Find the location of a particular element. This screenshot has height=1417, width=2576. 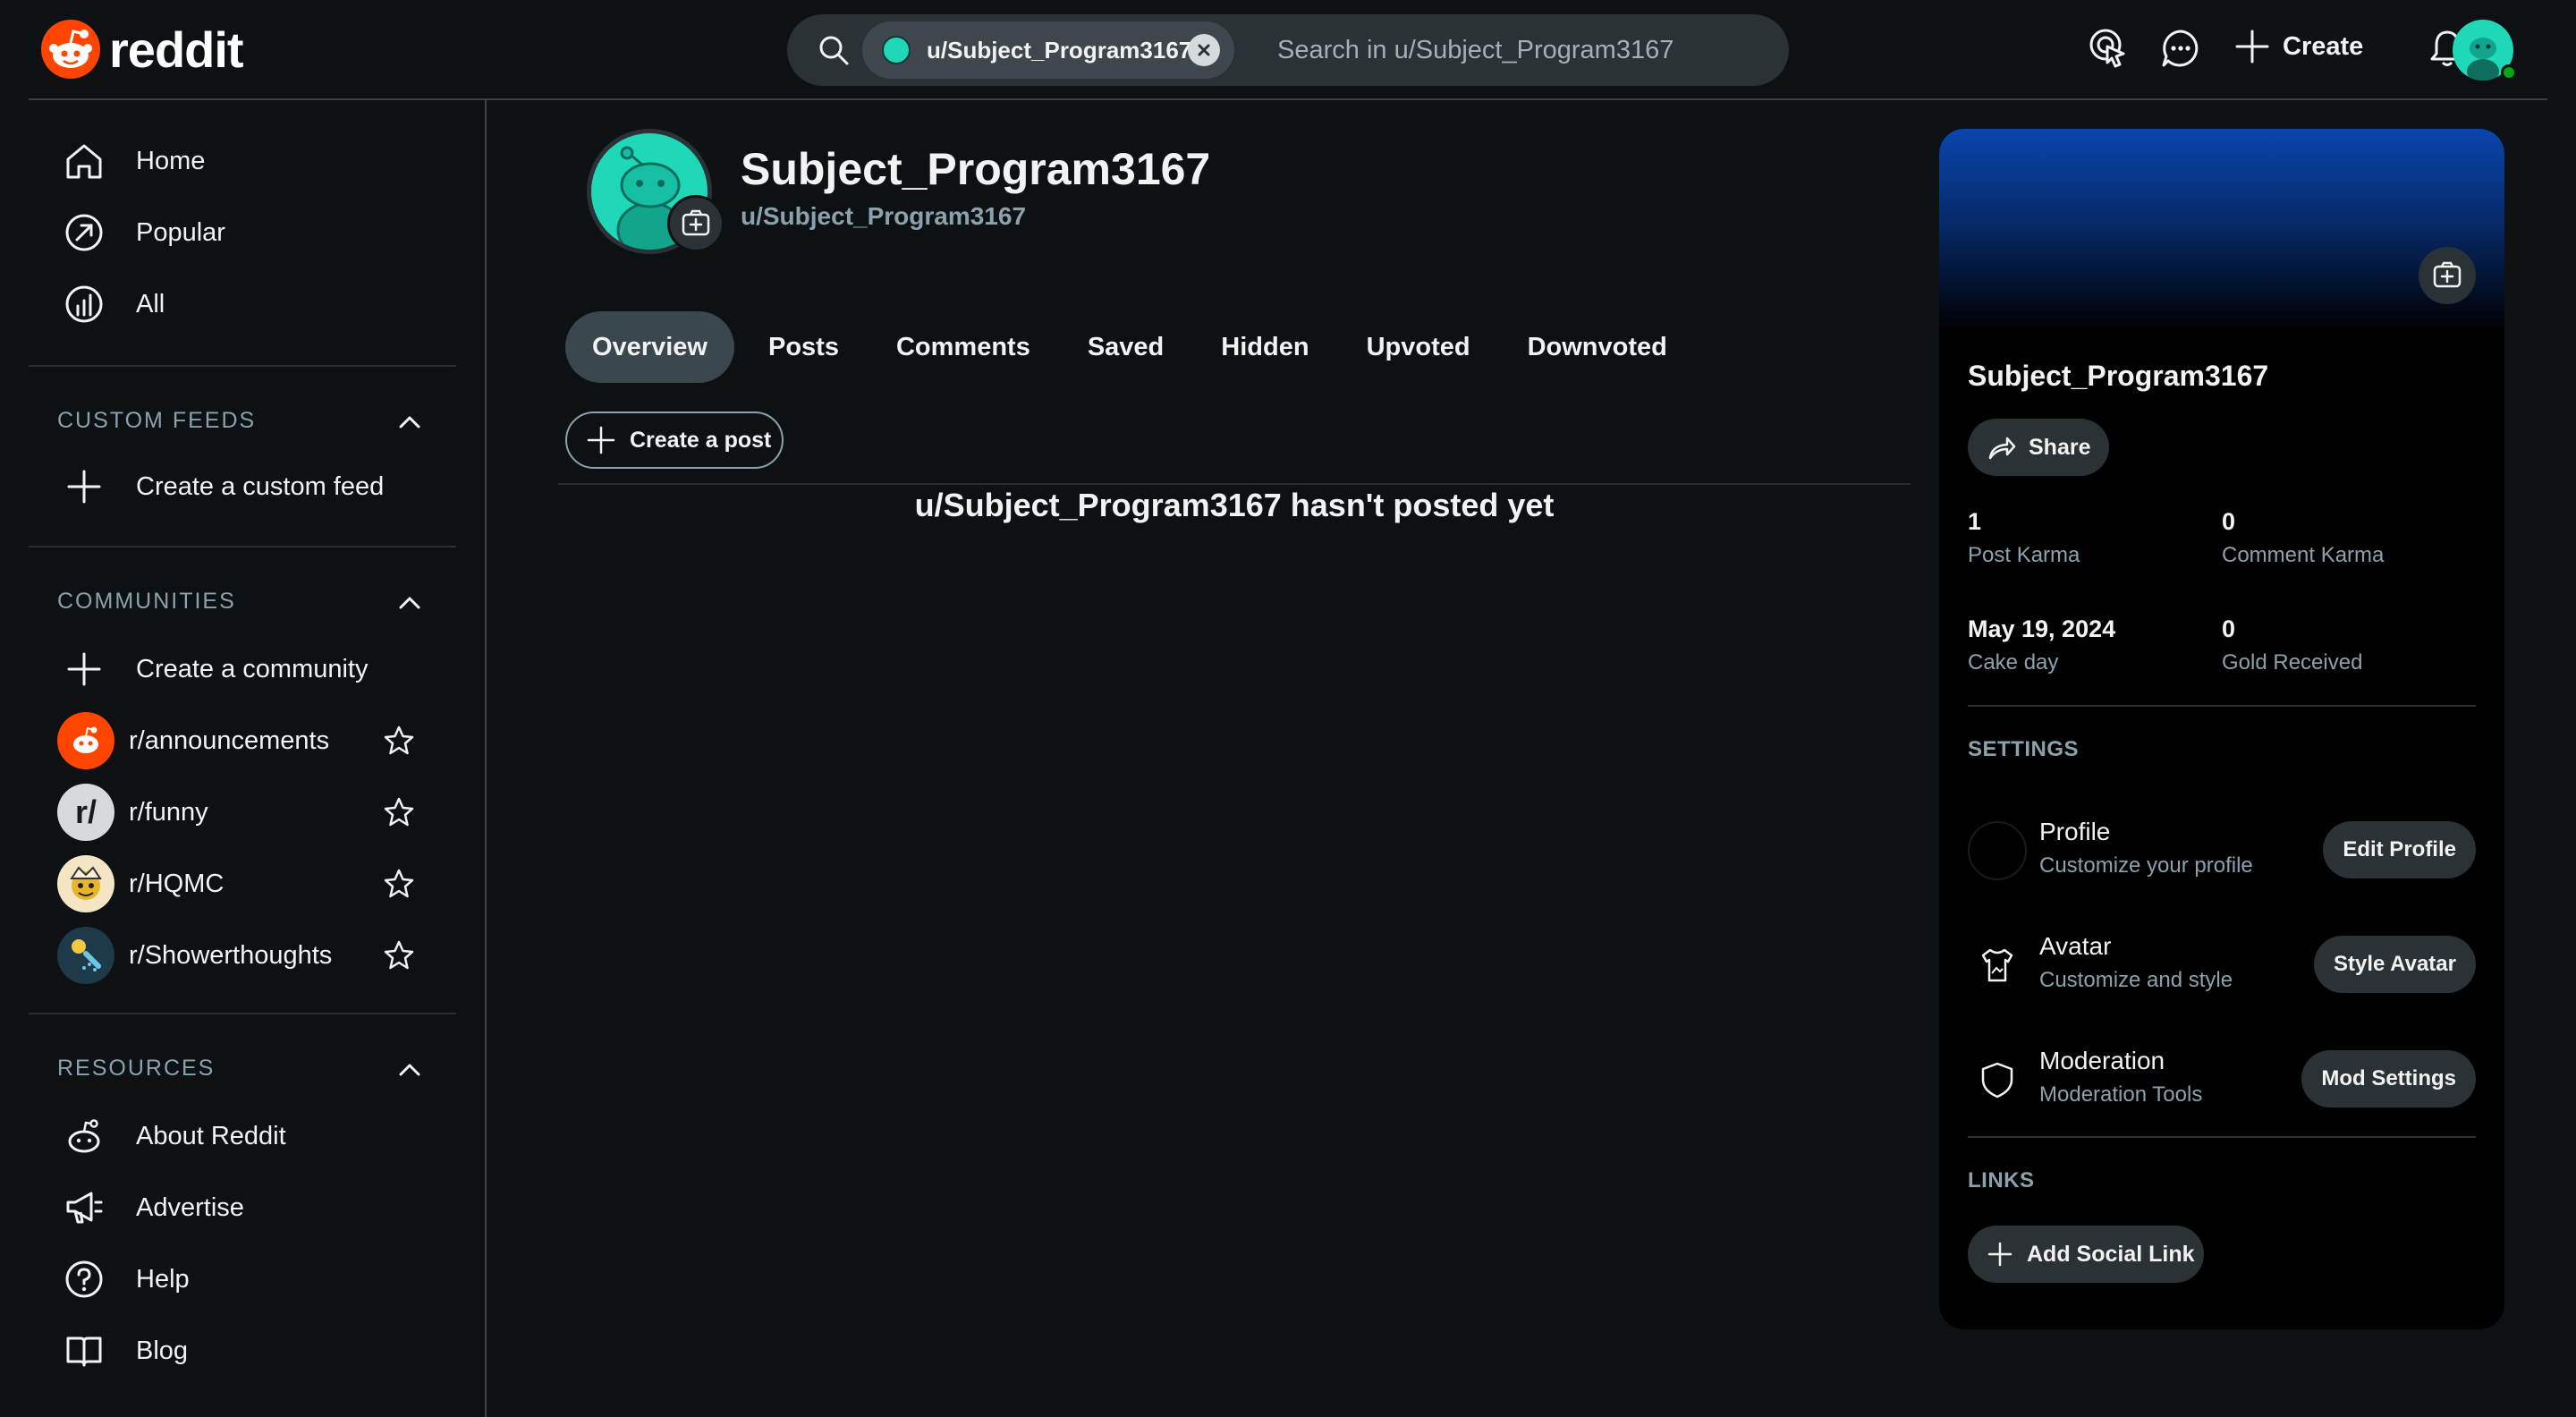

edit-profile-button: Edit Profile is located at coordinates (2399, 850).